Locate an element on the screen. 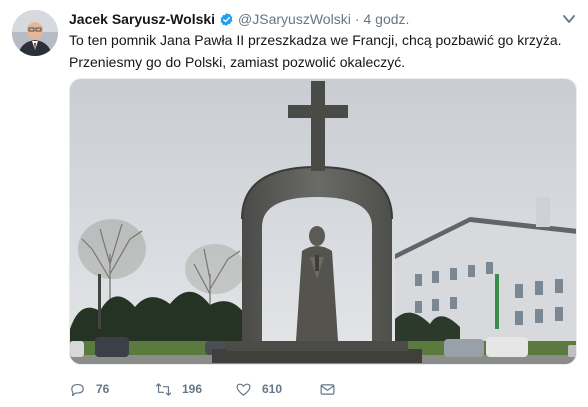 The height and width of the screenshot is (407, 588). avatar-portrait is located at coordinates (35, 33).